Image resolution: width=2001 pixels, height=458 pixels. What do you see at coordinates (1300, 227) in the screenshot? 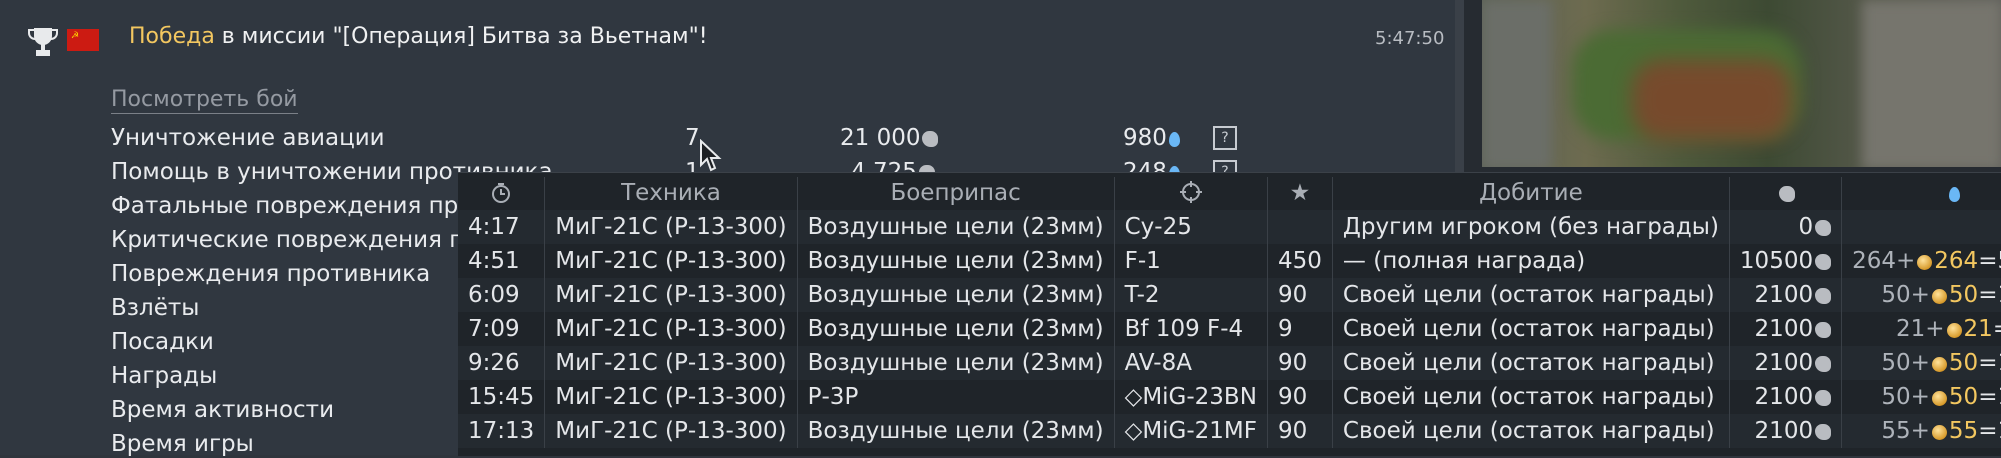
I see `kill-score` at bounding box center [1300, 227].